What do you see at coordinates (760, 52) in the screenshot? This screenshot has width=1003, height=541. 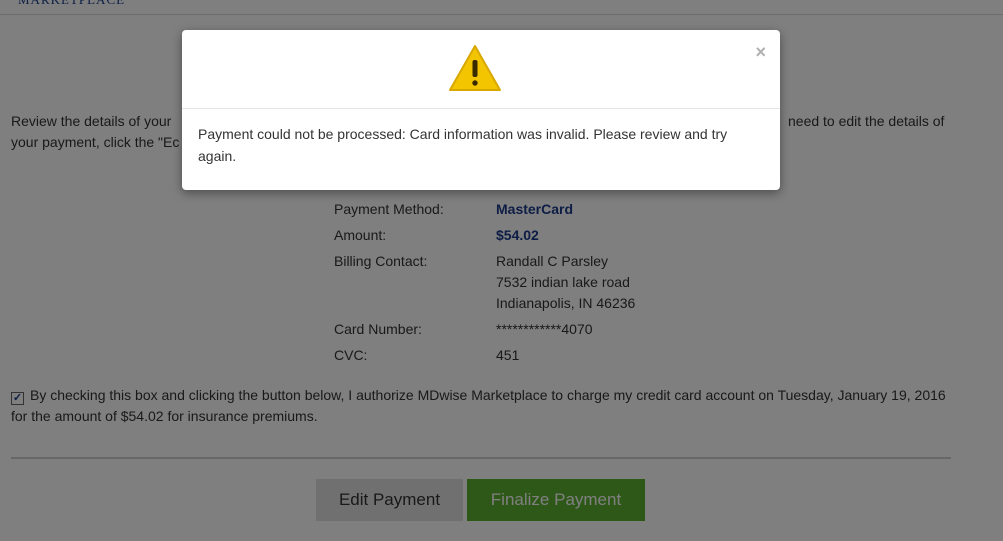 I see `close-icon: ×` at bounding box center [760, 52].